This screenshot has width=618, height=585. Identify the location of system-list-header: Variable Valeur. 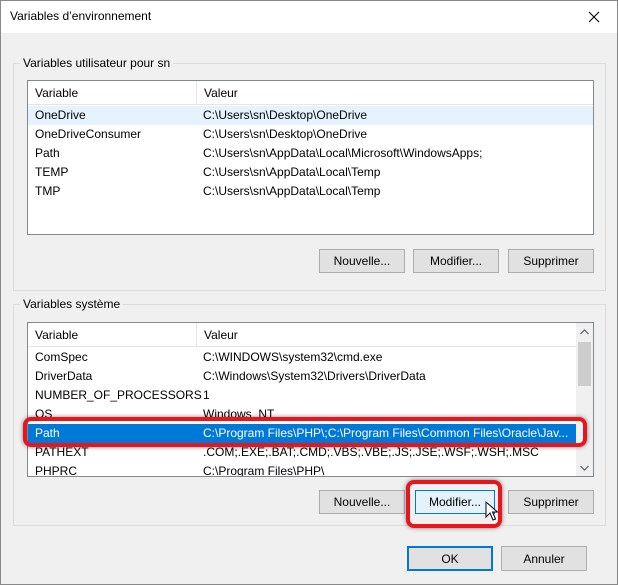
(310, 335).